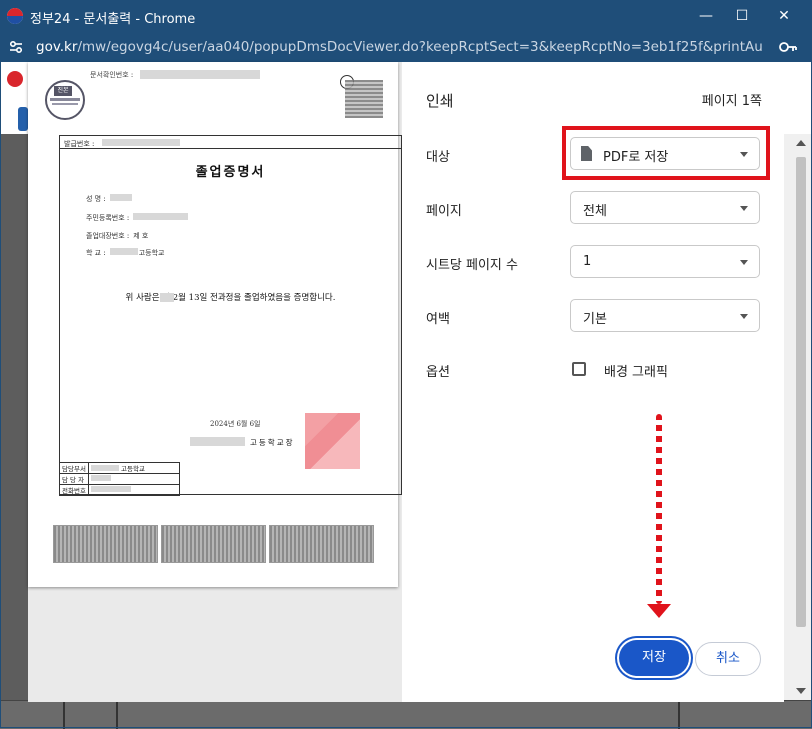 The height and width of the screenshot is (729, 812). Describe the element at coordinates (595, 211) in the screenshot. I see `pages-value: 전체` at that location.